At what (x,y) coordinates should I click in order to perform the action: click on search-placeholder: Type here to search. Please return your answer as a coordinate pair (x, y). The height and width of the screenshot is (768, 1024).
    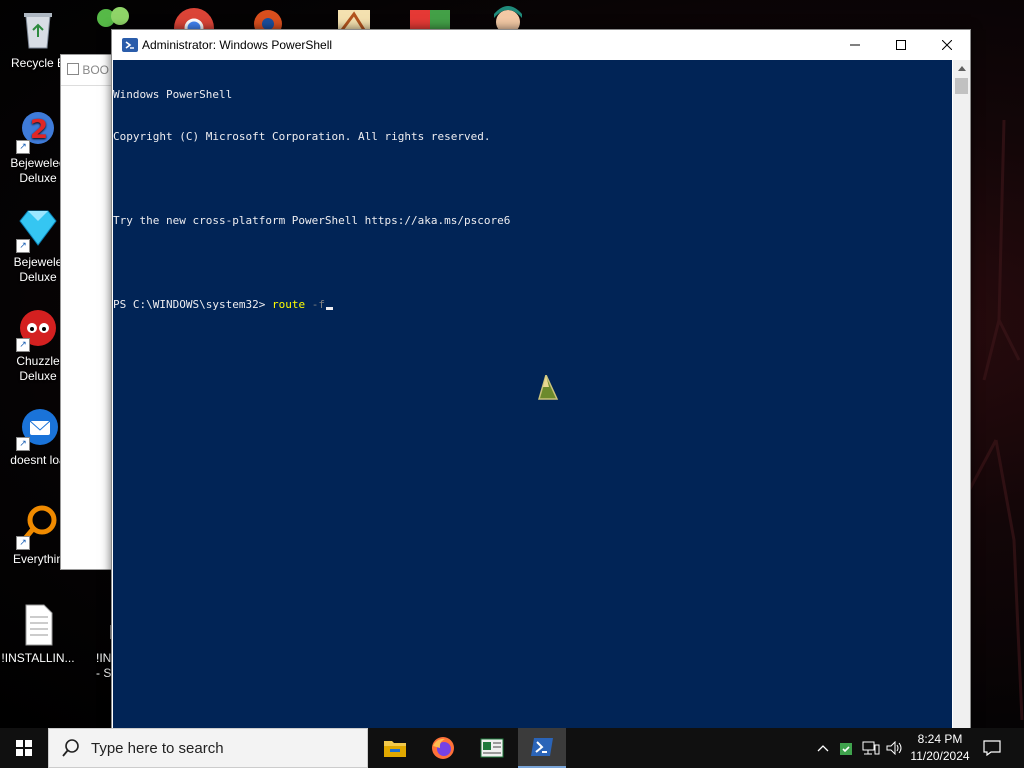
    Looking at the image, I should click on (157, 748).